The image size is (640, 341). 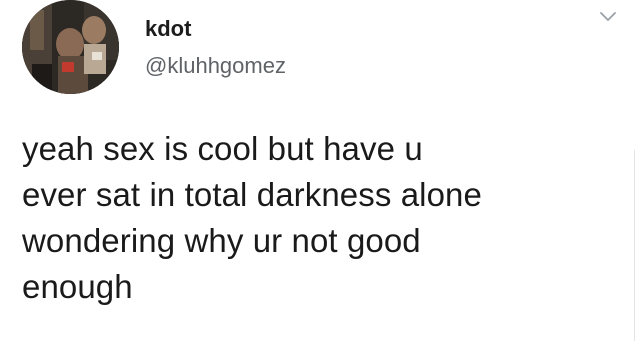 I want to click on tweet-text-line: wondering why ur not good, so click(x=221, y=240).